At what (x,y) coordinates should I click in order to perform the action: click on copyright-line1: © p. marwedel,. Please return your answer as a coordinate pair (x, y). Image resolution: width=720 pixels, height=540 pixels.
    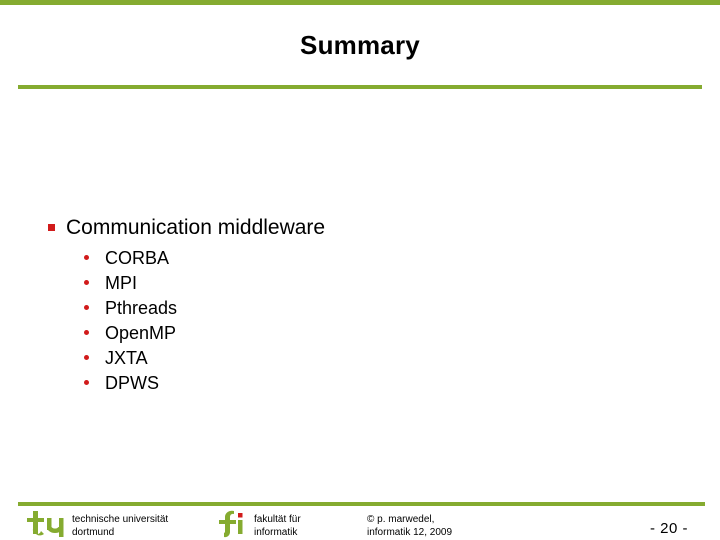
    Looking at the image, I should click on (401, 519).